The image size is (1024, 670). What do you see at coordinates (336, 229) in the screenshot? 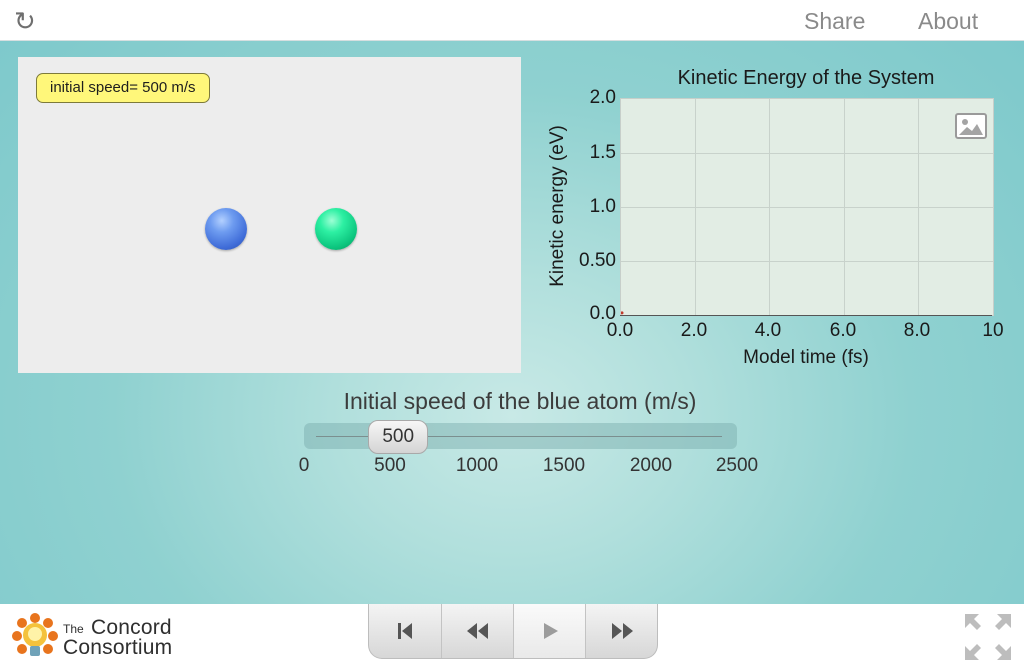
I see `green-atom` at bounding box center [336, 229].